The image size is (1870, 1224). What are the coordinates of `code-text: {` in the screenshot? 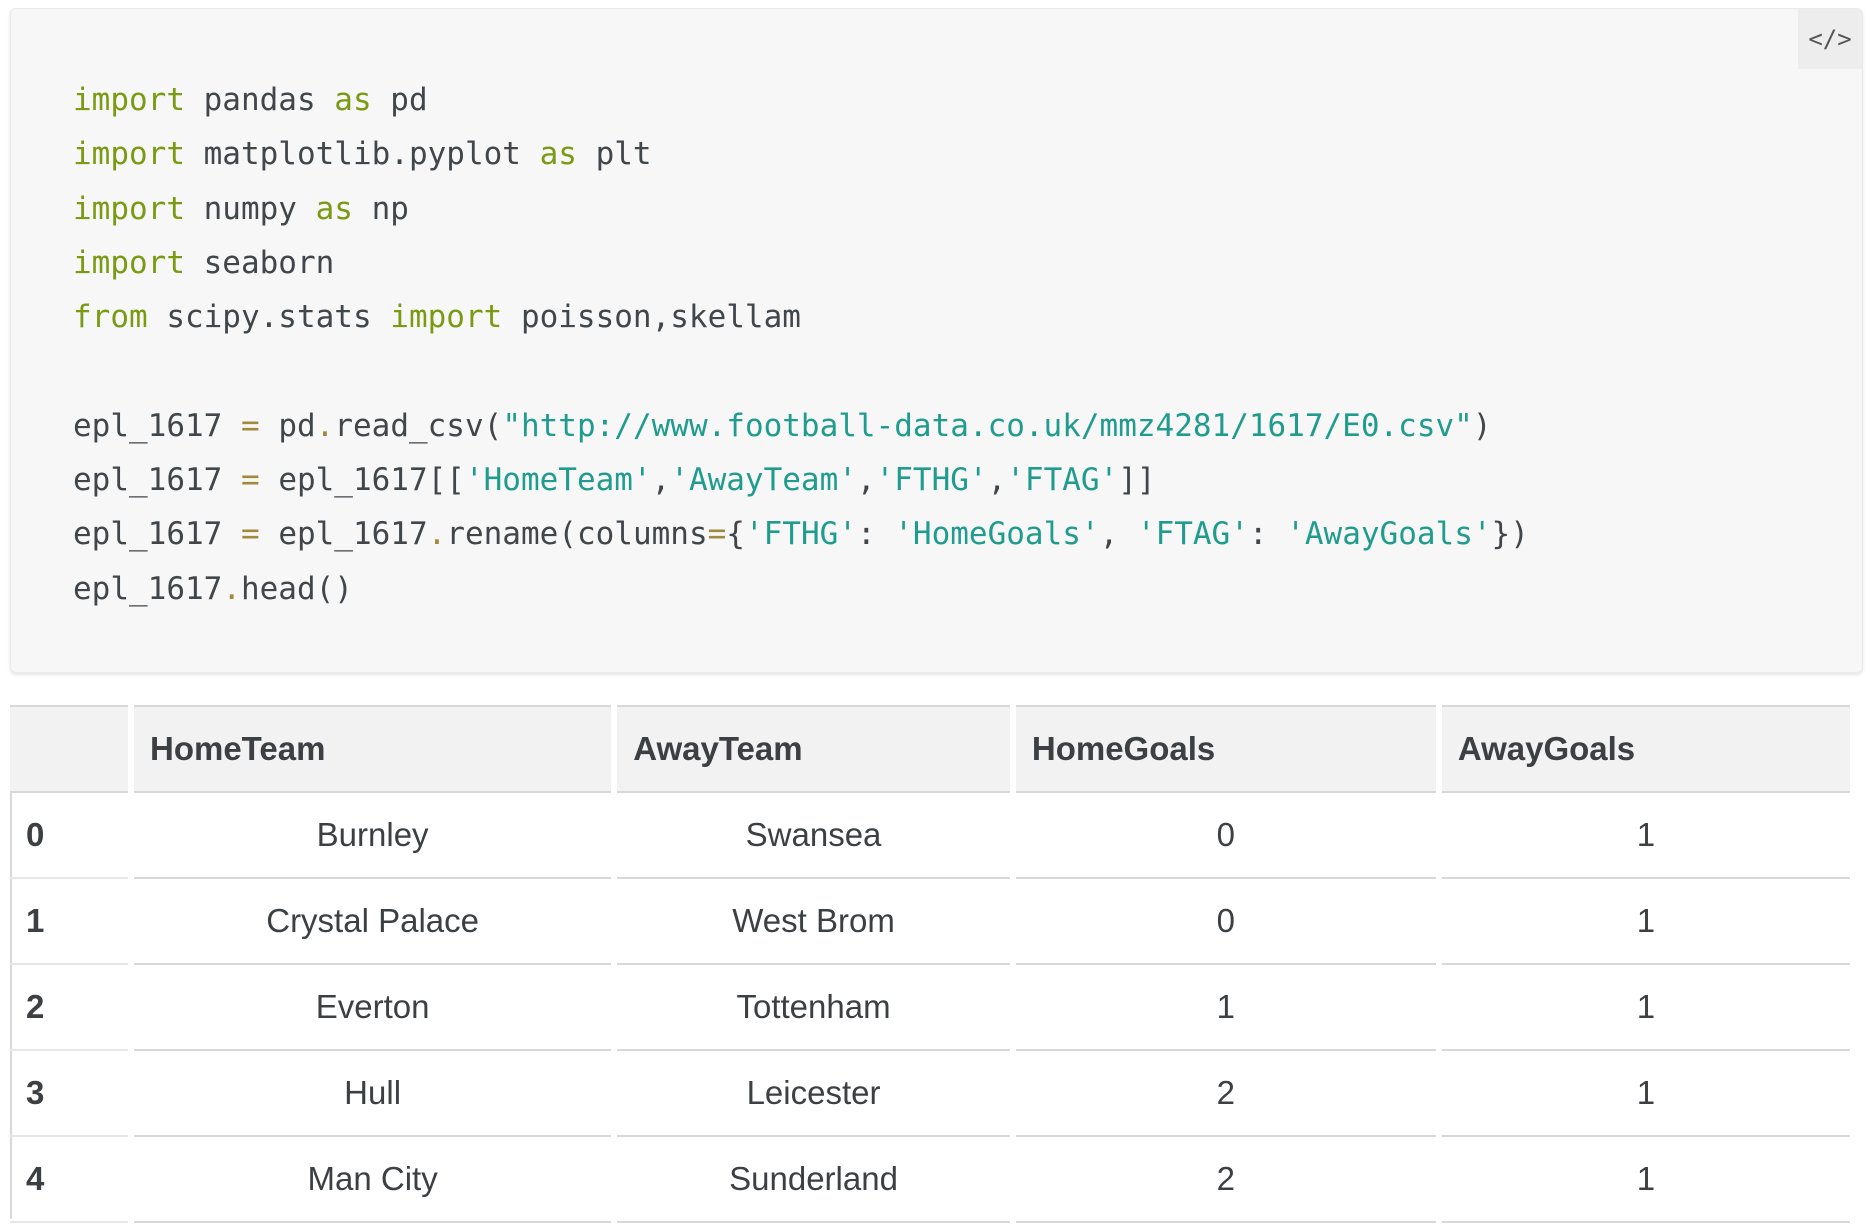 It's located at (735, 534).